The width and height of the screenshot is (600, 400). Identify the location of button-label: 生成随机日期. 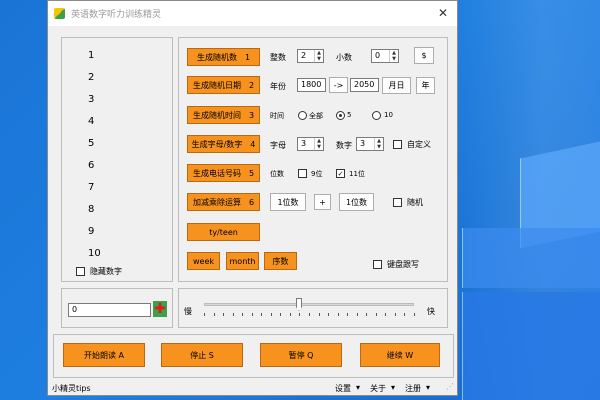
(216, 85).